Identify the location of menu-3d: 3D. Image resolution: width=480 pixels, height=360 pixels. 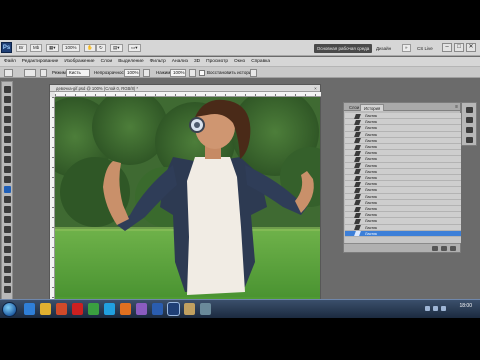
(197, 61).